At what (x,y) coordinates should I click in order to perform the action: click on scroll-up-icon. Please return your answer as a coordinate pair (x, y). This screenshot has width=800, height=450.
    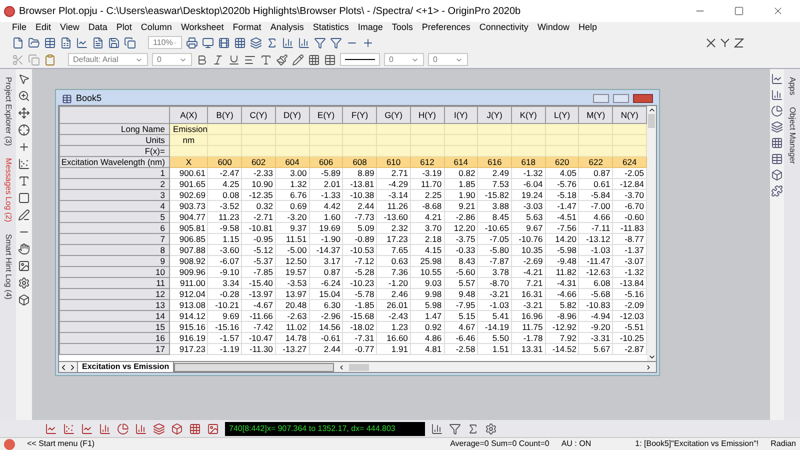
    Looking at the image, I should click on (652, 110).